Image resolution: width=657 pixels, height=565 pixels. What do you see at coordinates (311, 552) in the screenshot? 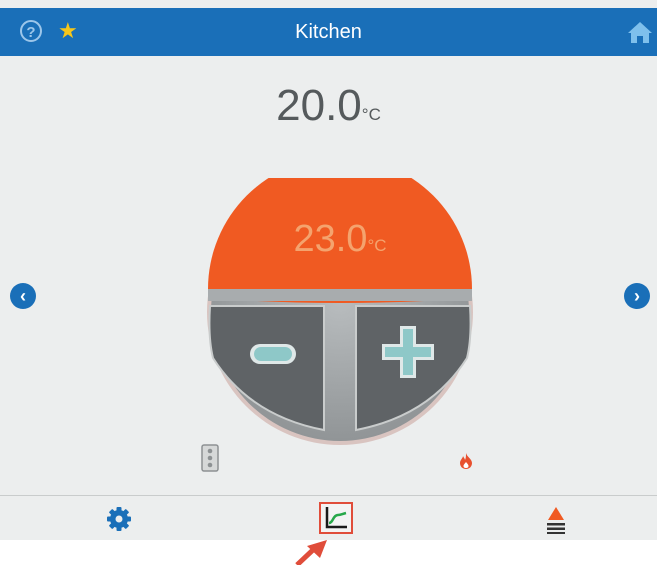
I see `arrow-icon` at bounding box center [311, 552].